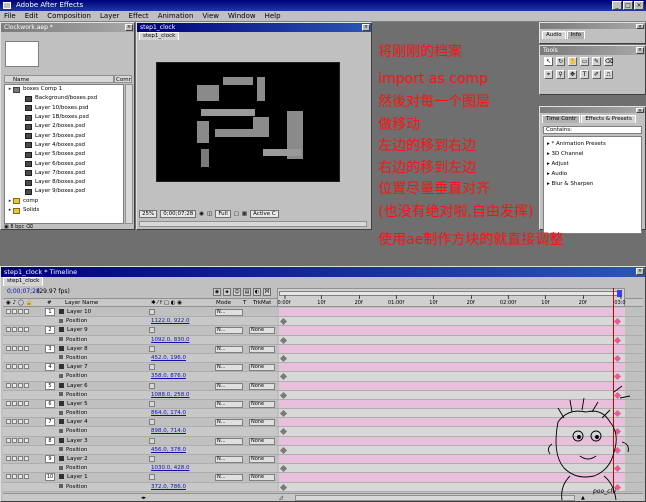  What do you see at coordinates (29, 227) in the screenshot?
I see `trash-icon: ⌫` at bounding box center [29, 227].